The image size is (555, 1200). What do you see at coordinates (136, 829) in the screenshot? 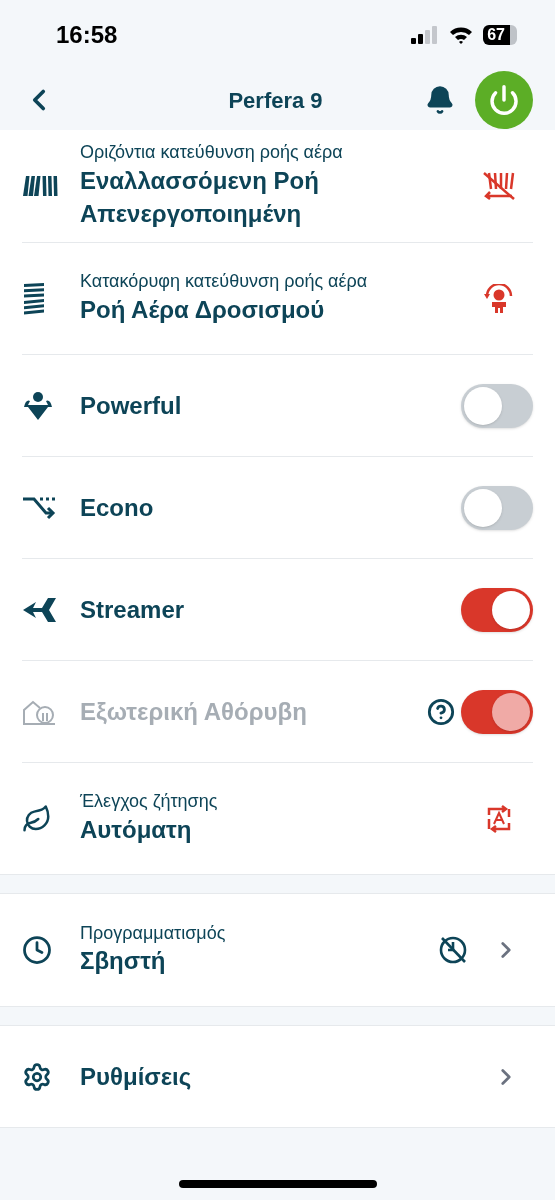
I see `setting-value: Αυτόματη` at bounding box center [136, 829].